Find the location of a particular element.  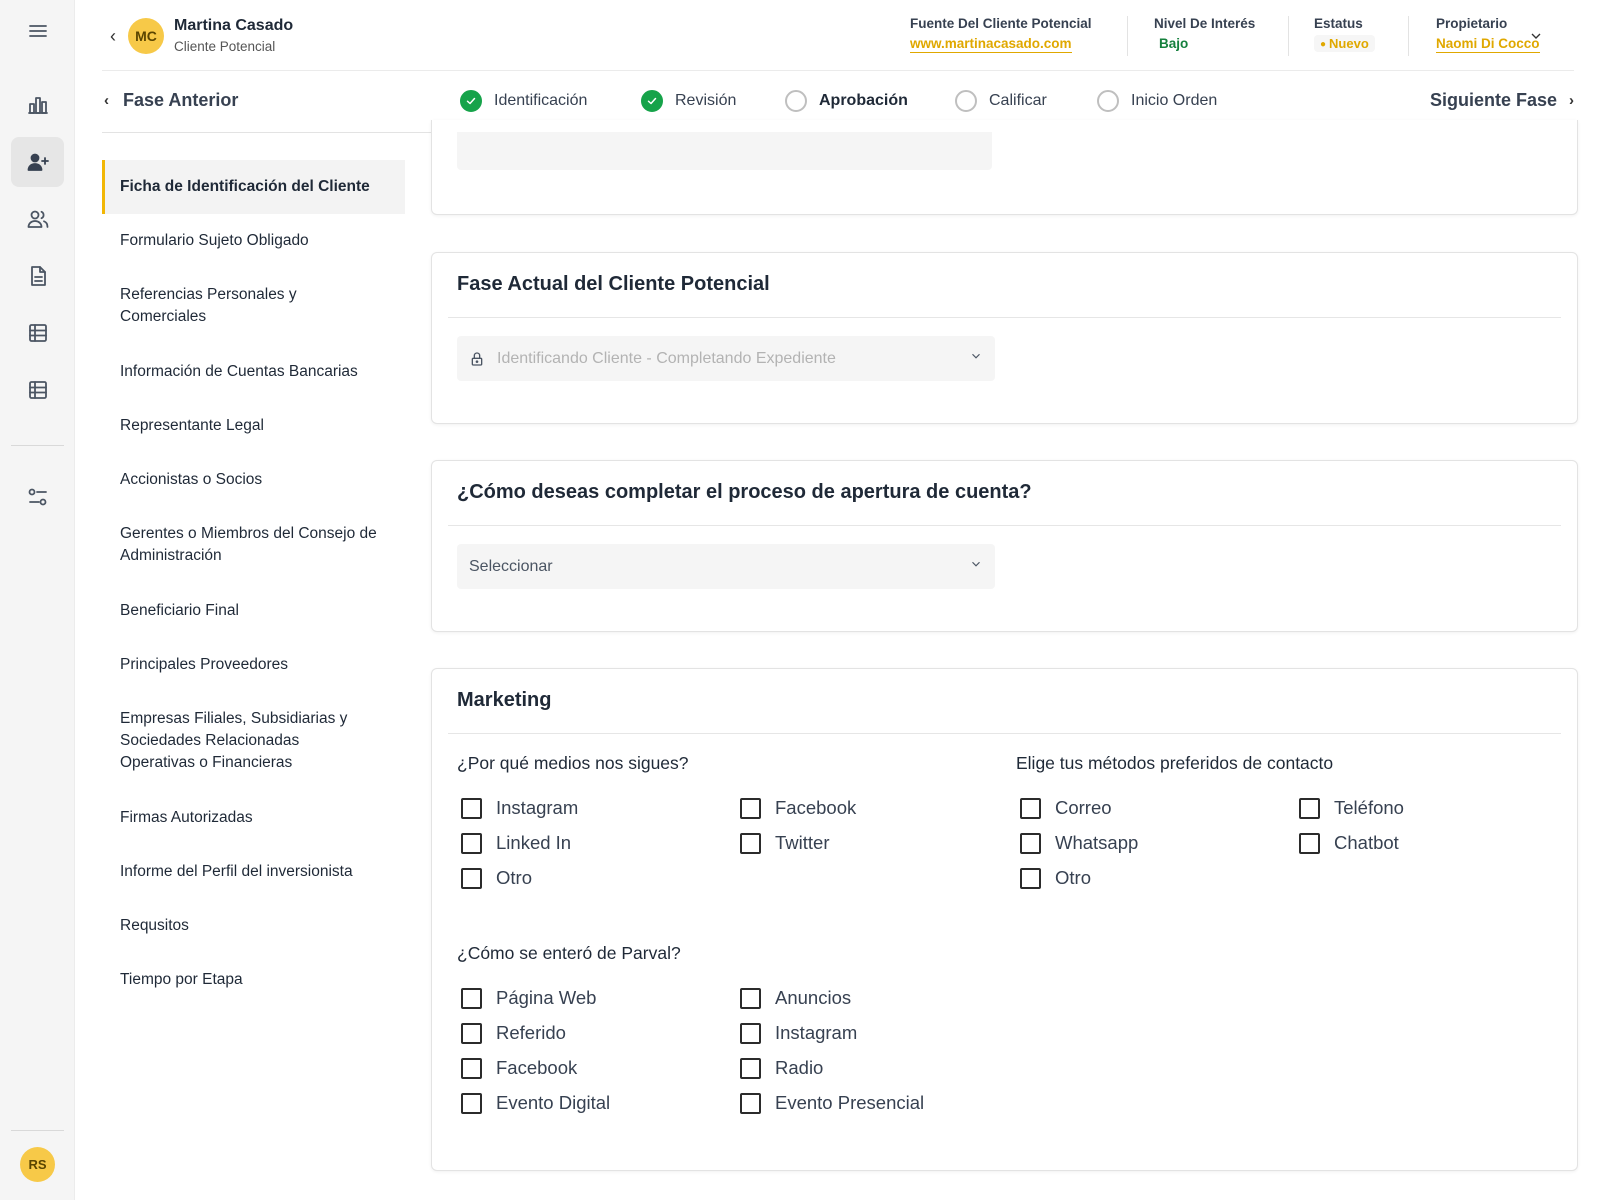

checkbox-heard-anuncios: Anuncios is located at coordinates (795, 998).